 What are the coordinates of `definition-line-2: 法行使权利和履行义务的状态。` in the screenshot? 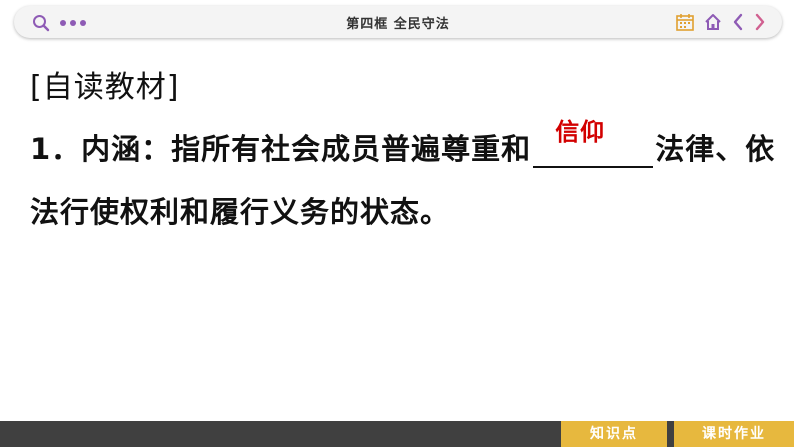 It's located at (240, 212).